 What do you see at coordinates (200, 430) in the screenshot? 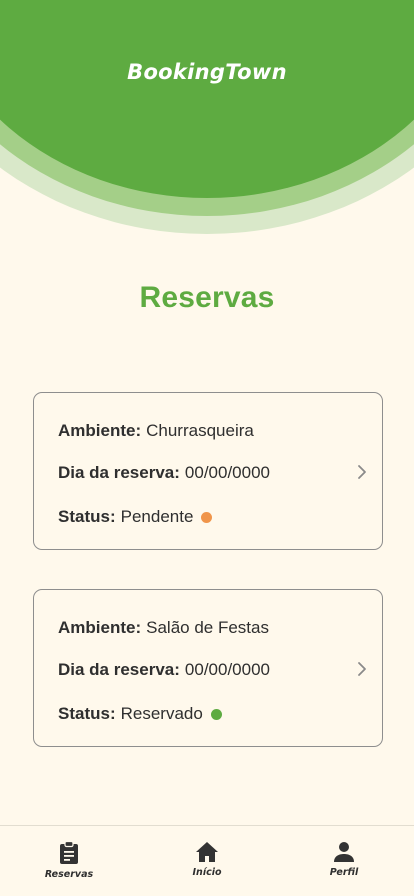
I see `ambiente-value: Churrasqueira` at bounding box center [200, 430].